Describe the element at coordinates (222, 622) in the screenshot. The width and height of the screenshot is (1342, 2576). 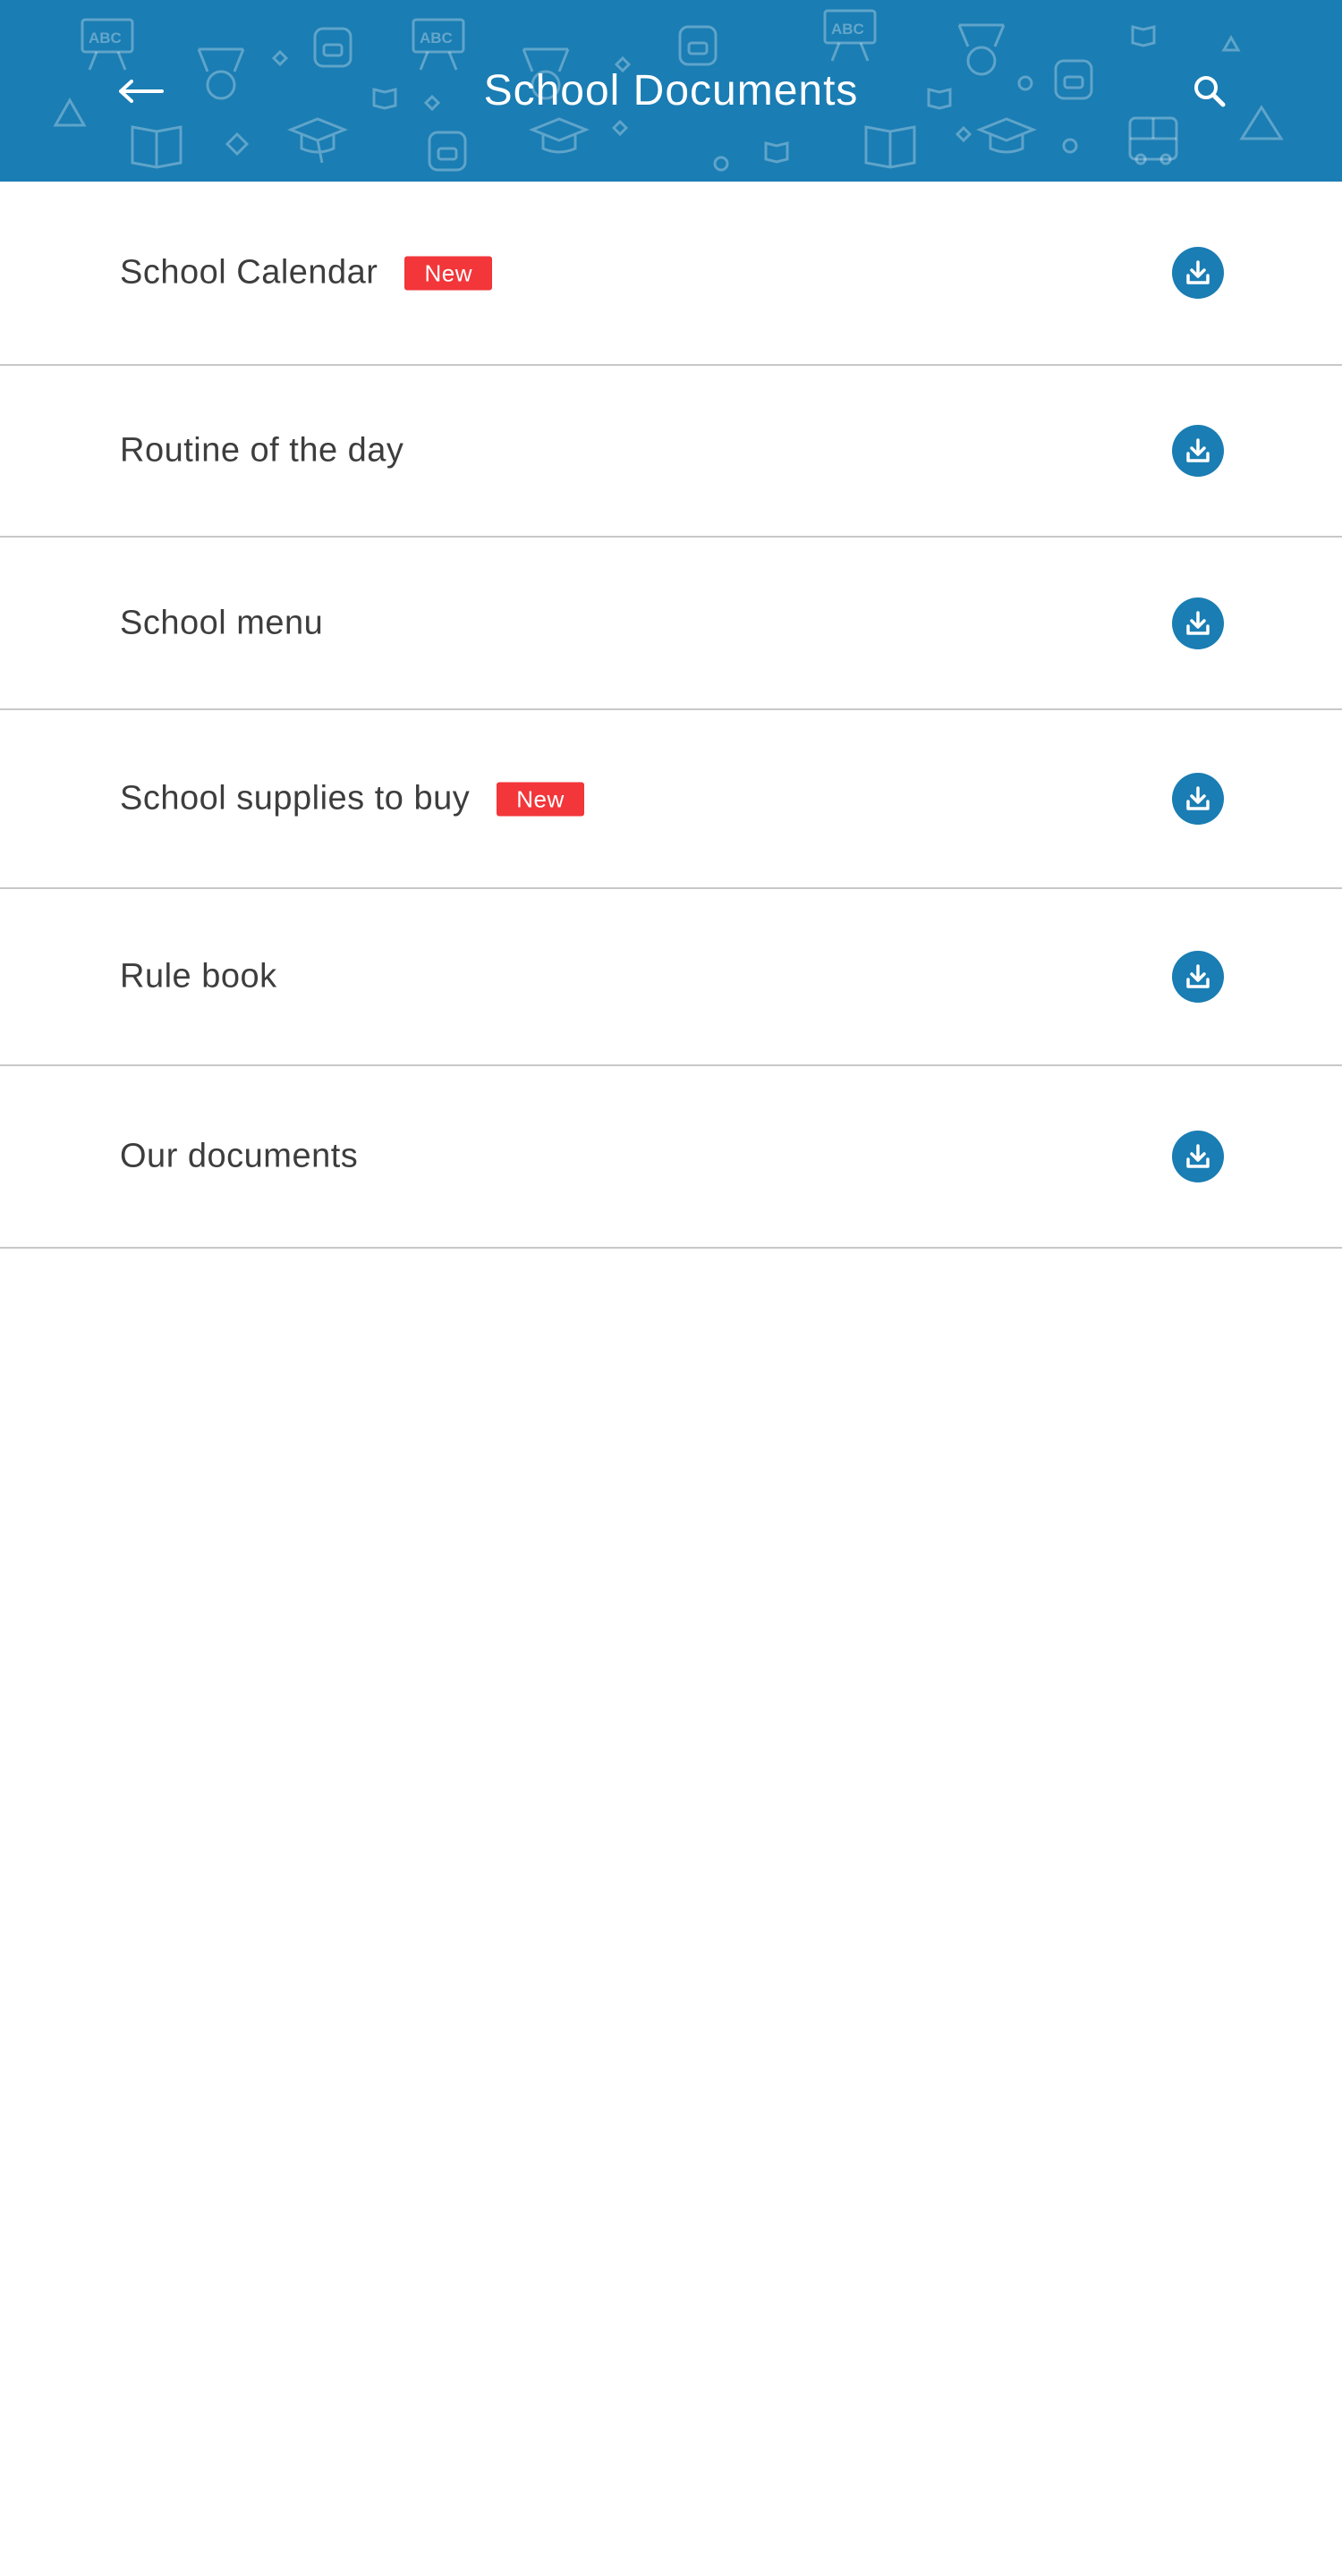
I see `document-label: School menu` at that location.